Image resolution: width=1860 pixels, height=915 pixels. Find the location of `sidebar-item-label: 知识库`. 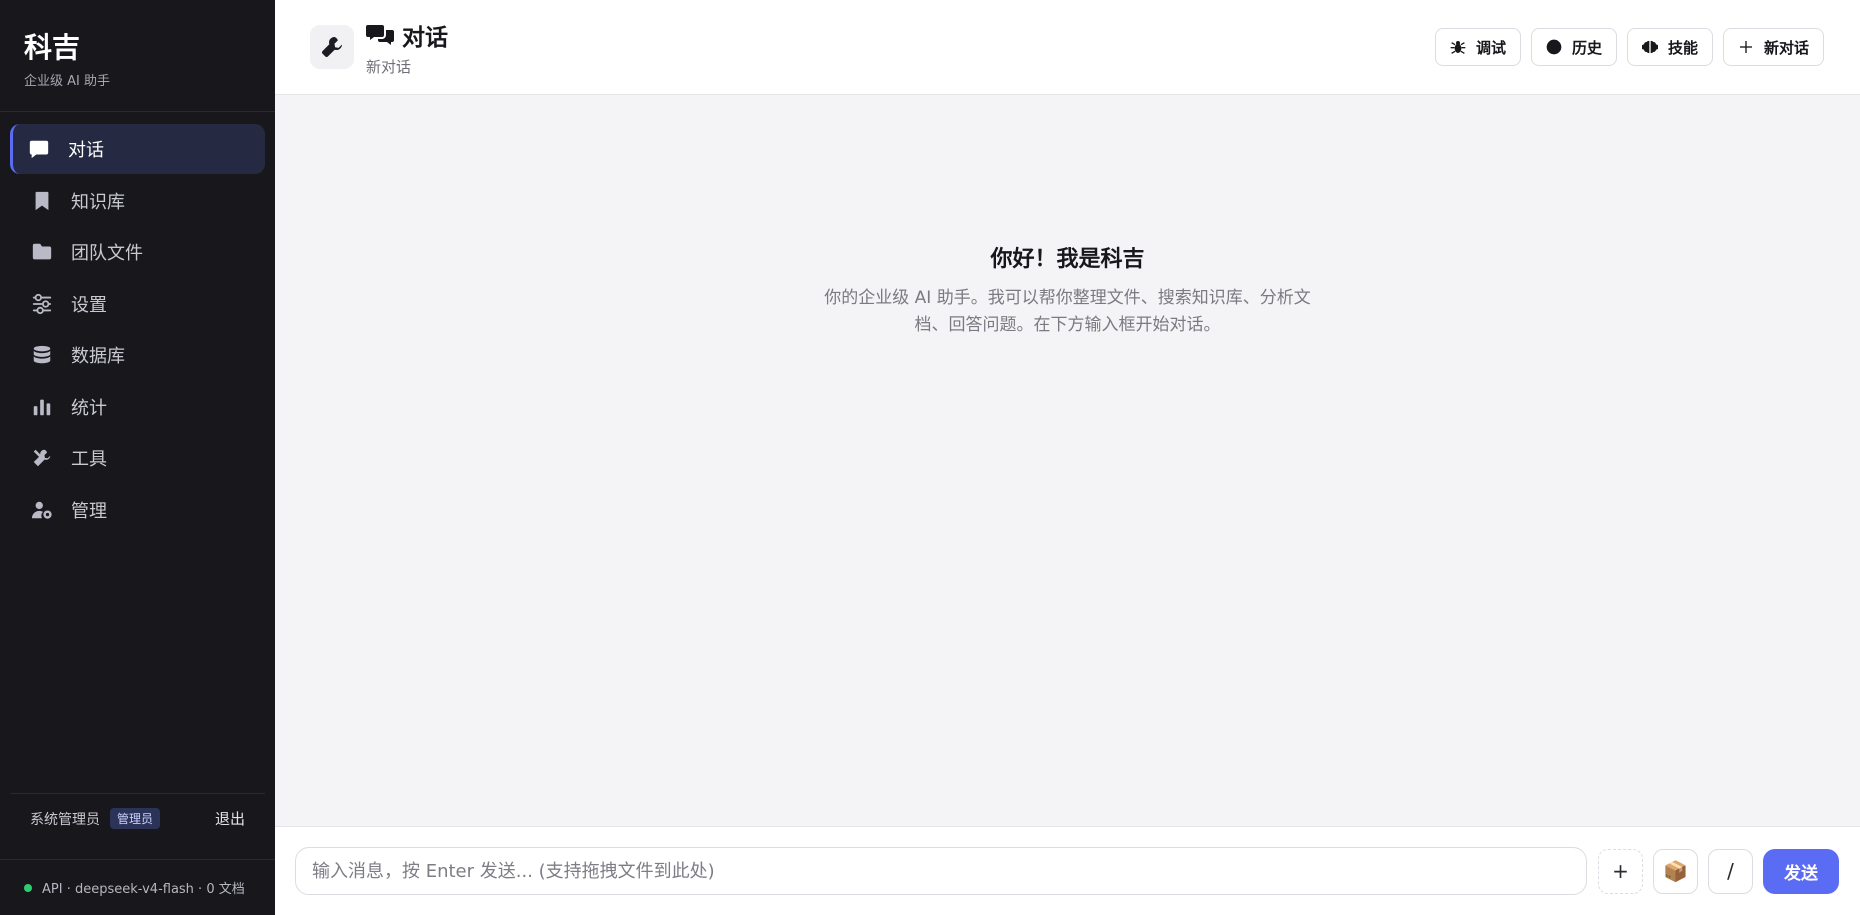

sidebar-item-label: 知识库 is located at coordinates (98, 202).